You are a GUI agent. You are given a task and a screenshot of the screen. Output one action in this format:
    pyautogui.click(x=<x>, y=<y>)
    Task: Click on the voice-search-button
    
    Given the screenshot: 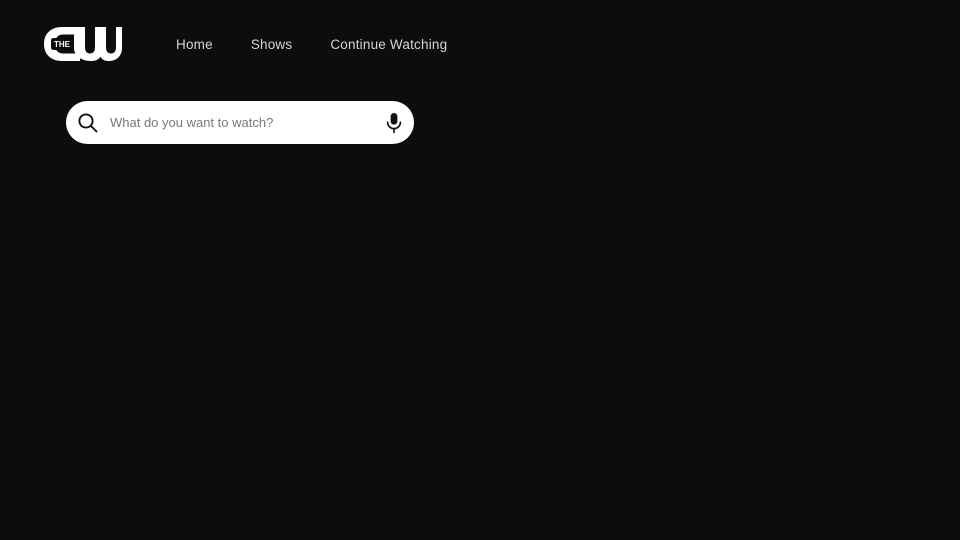 What is the action you would take?
    pyautogui.click(x=394, y=123)
    